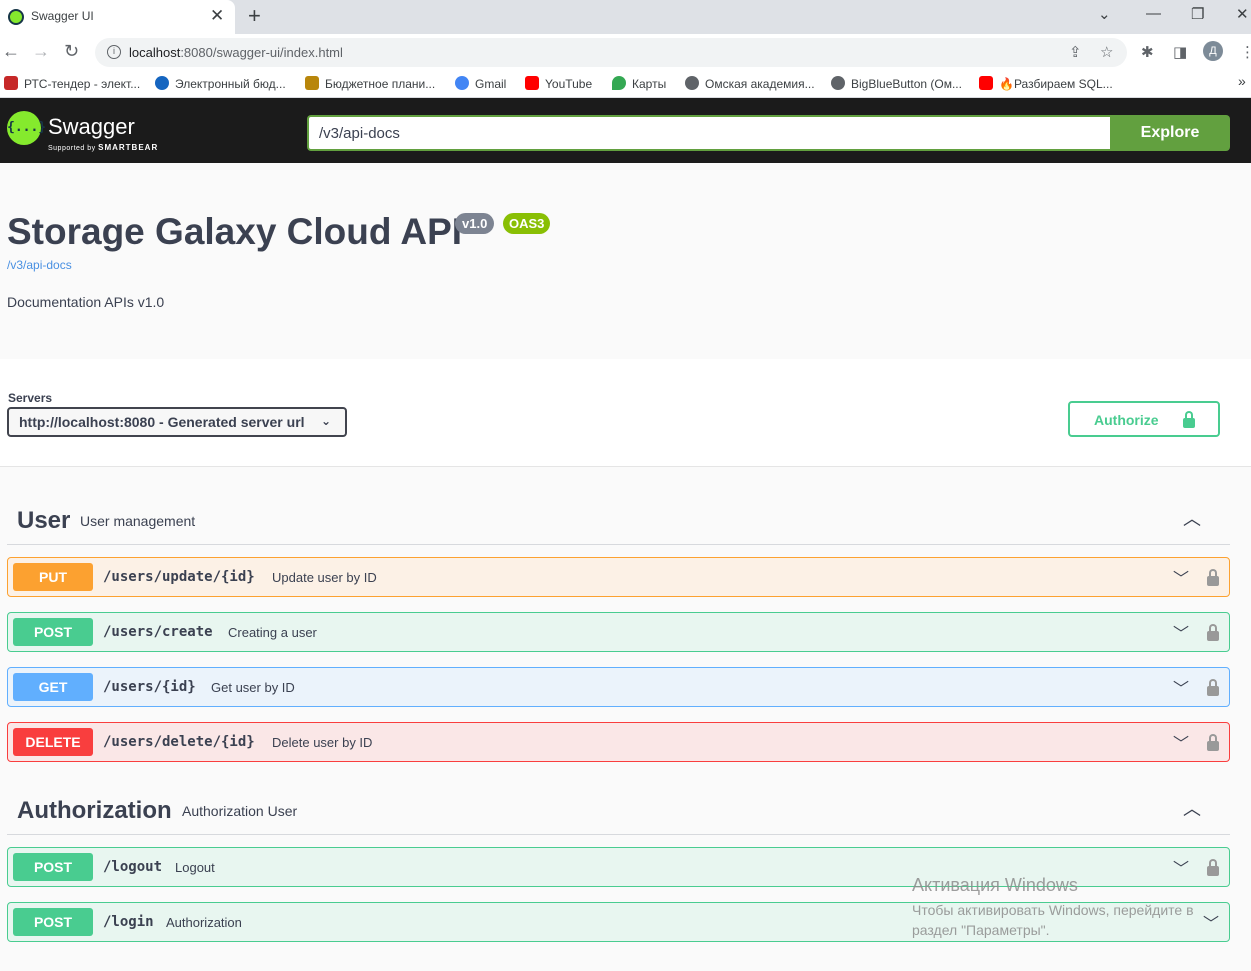 The image size is (1251, 971). Describe the element at coordinates (1147, 52) in the screenshot. I see `extensions-icon: ✱` at that location.